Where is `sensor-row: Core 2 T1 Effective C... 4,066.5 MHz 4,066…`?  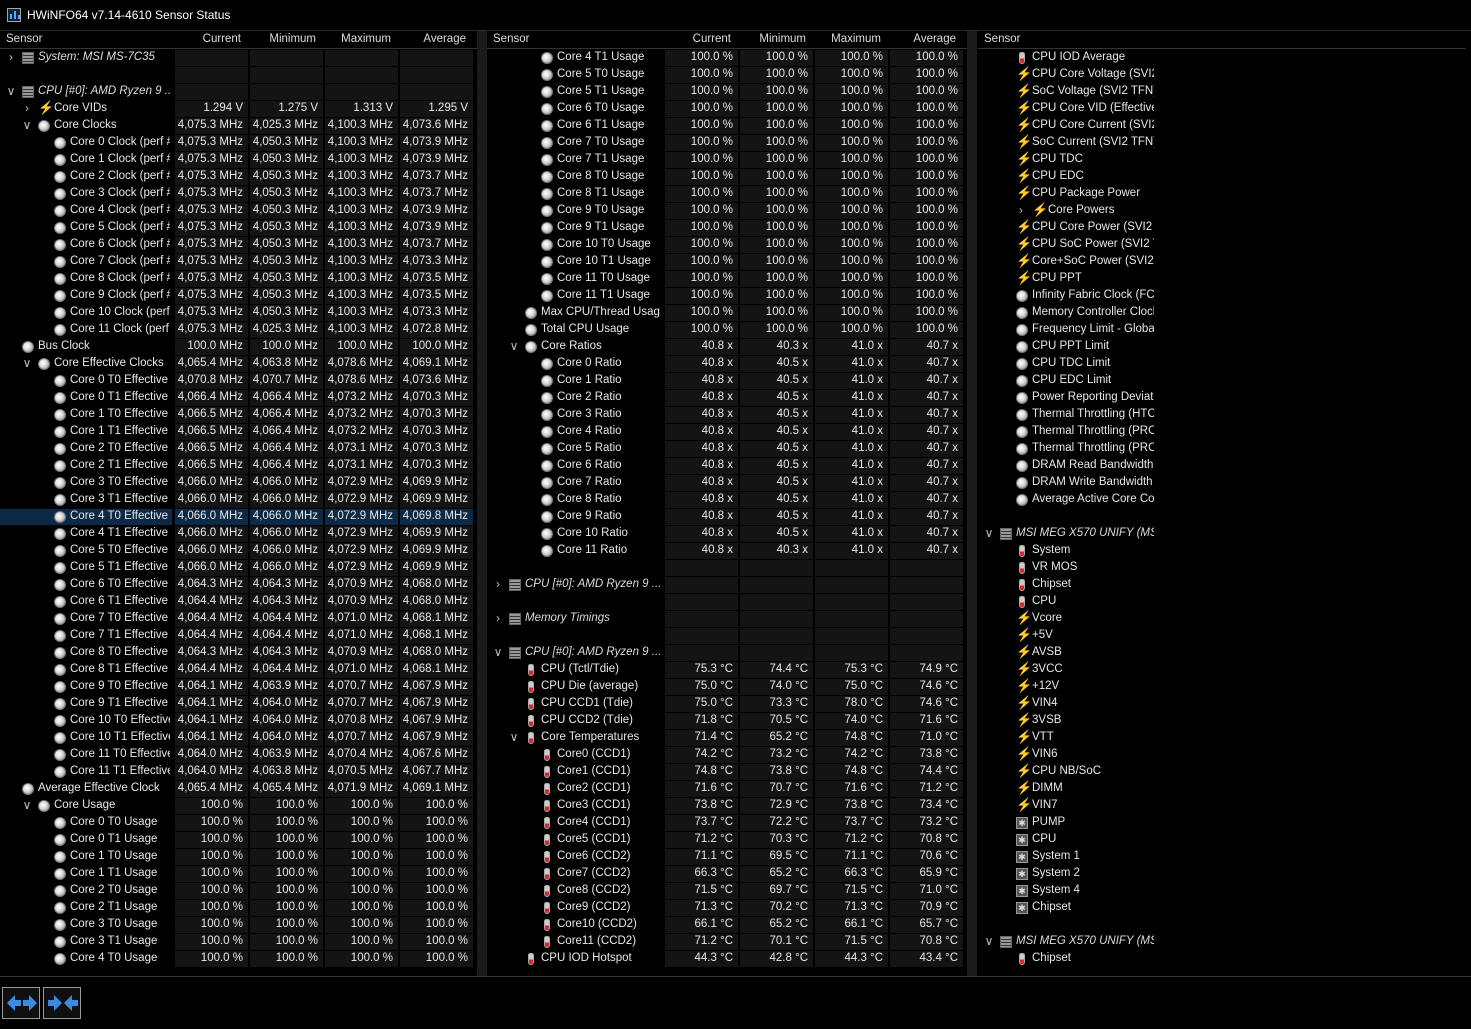 sensor-row: Core 2 T1 Effective C... 4,066.5 MHz 4,066… is located at coordinates (238, 466).